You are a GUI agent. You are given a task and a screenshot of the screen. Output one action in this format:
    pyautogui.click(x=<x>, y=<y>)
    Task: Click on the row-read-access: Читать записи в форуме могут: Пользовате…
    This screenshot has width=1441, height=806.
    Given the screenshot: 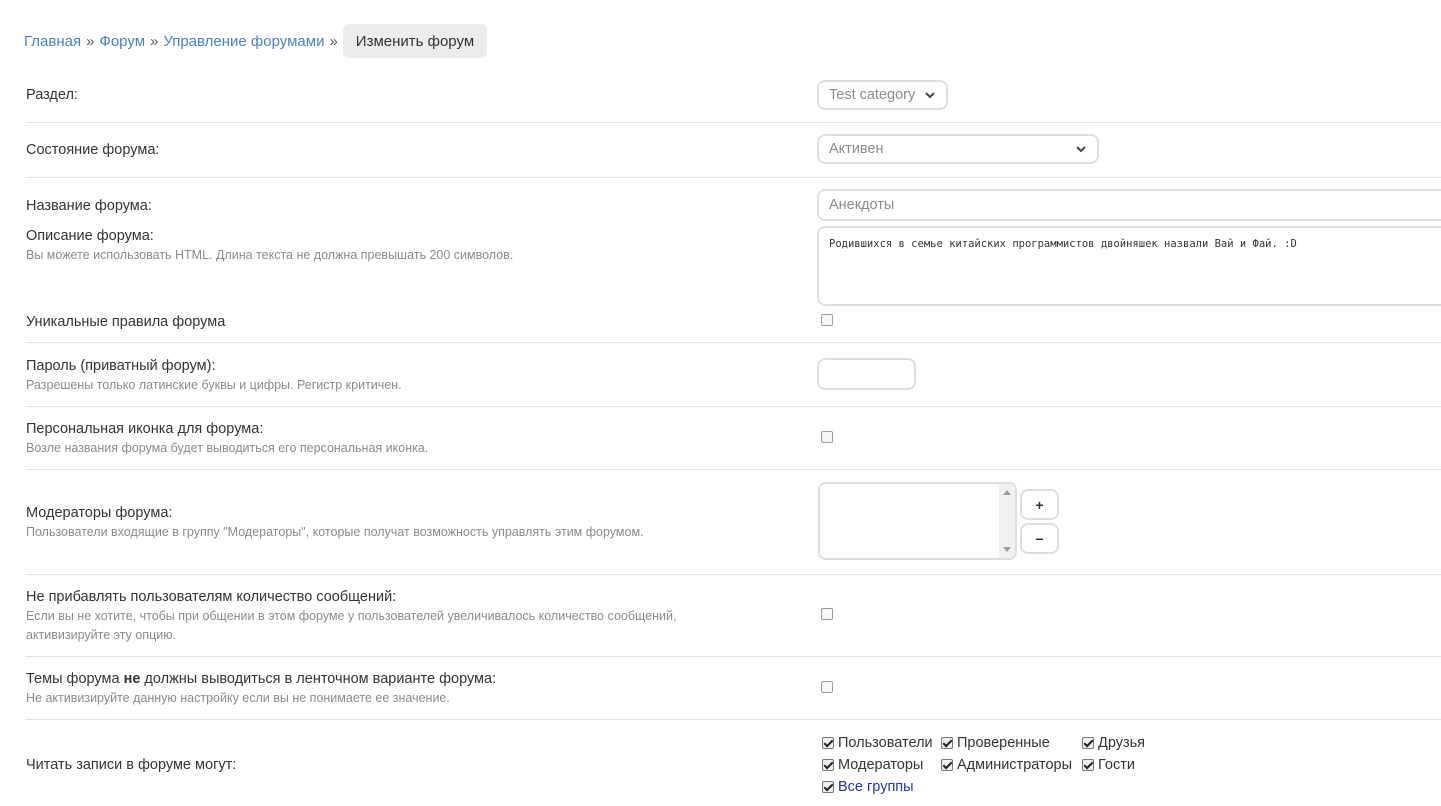 What is the action you would take?
    pyautogui.click(x=733, y=763)
    